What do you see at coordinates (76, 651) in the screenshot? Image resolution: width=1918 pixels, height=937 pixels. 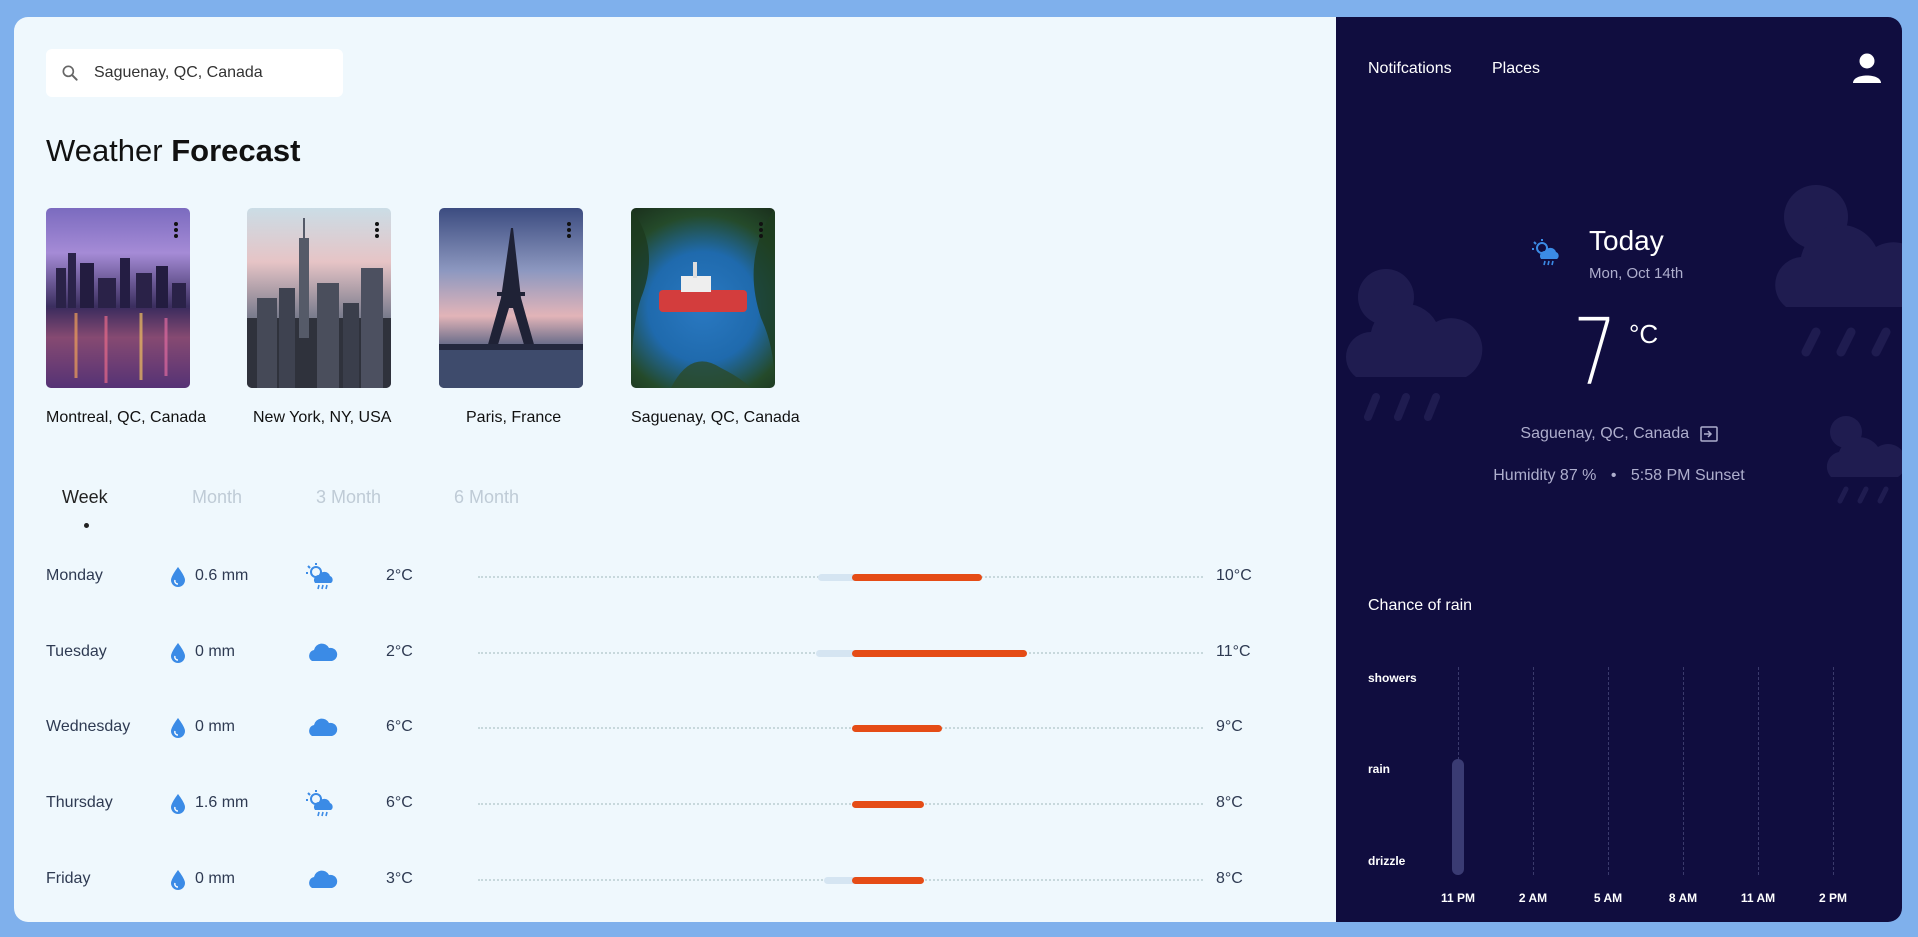 I see `day-label: Tuesday` at bounding box center [76, 651].